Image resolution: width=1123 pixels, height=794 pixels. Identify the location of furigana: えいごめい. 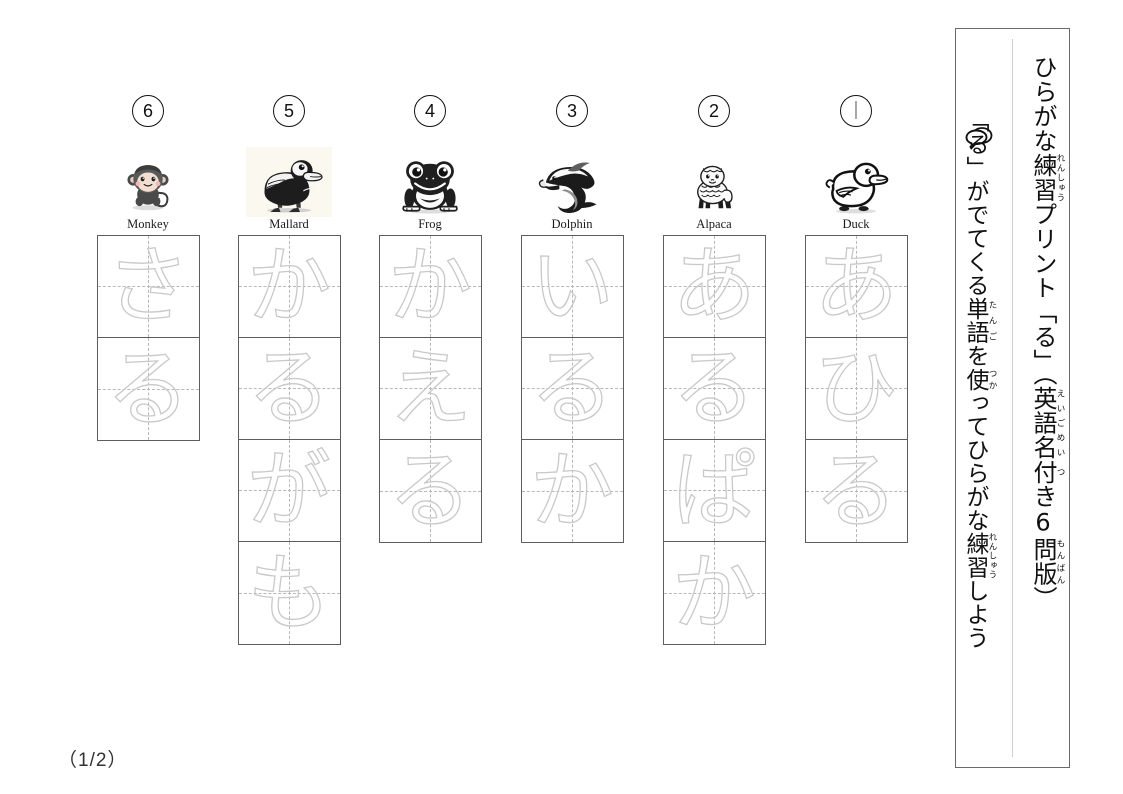
(1060, 423).